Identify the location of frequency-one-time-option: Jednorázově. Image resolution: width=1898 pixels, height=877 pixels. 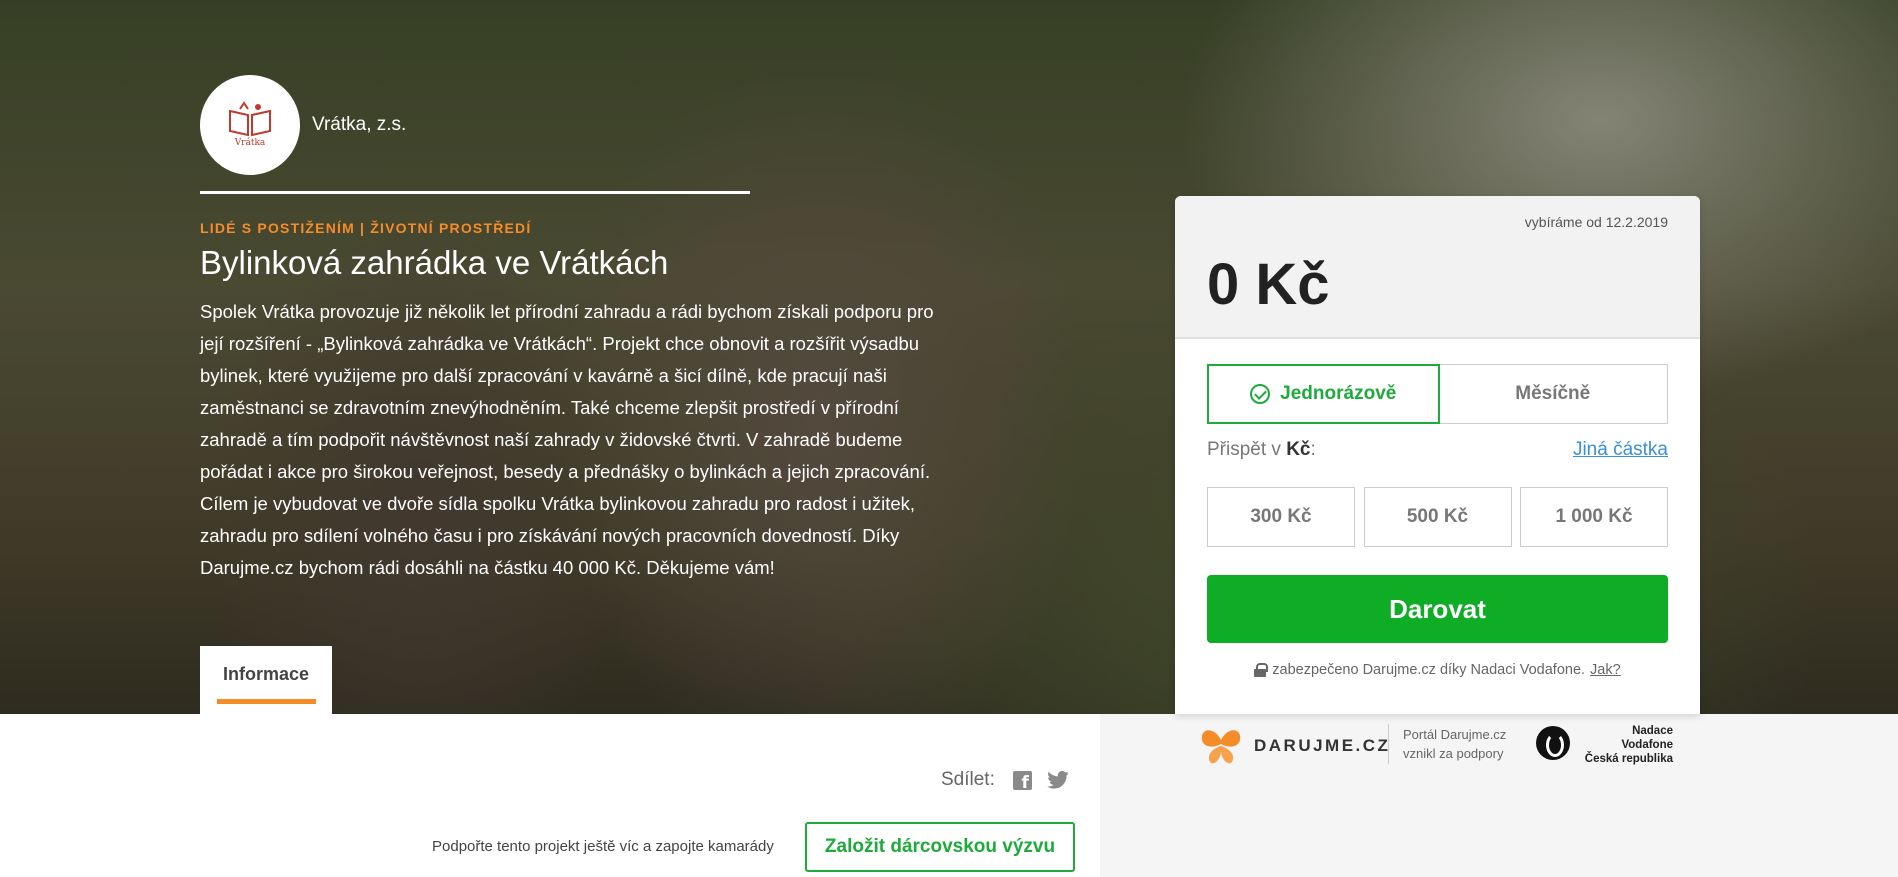
(1323, 394).